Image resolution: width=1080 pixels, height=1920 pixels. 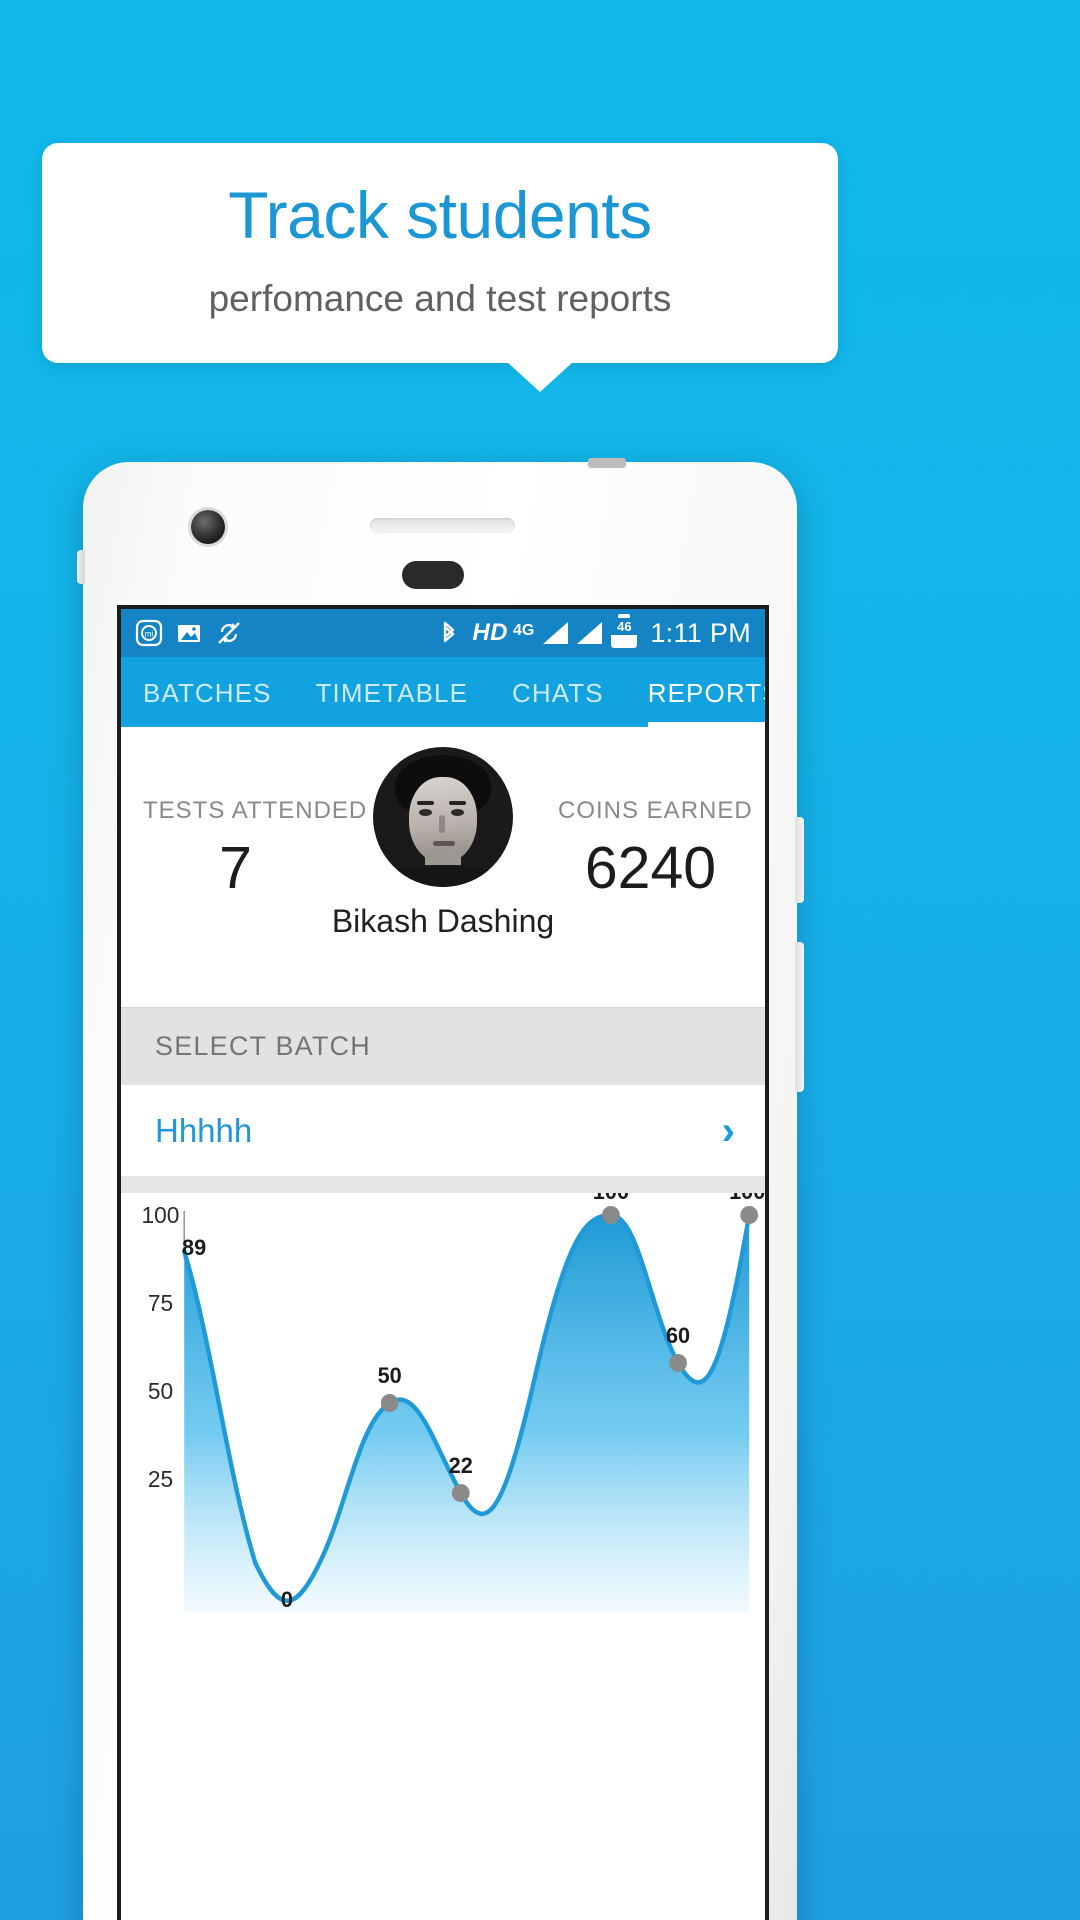 What do you see at coordinates (728, 1131) in the screenshot?
I see `chevron-right-icon: ›` at bounding box center [728, 1131].